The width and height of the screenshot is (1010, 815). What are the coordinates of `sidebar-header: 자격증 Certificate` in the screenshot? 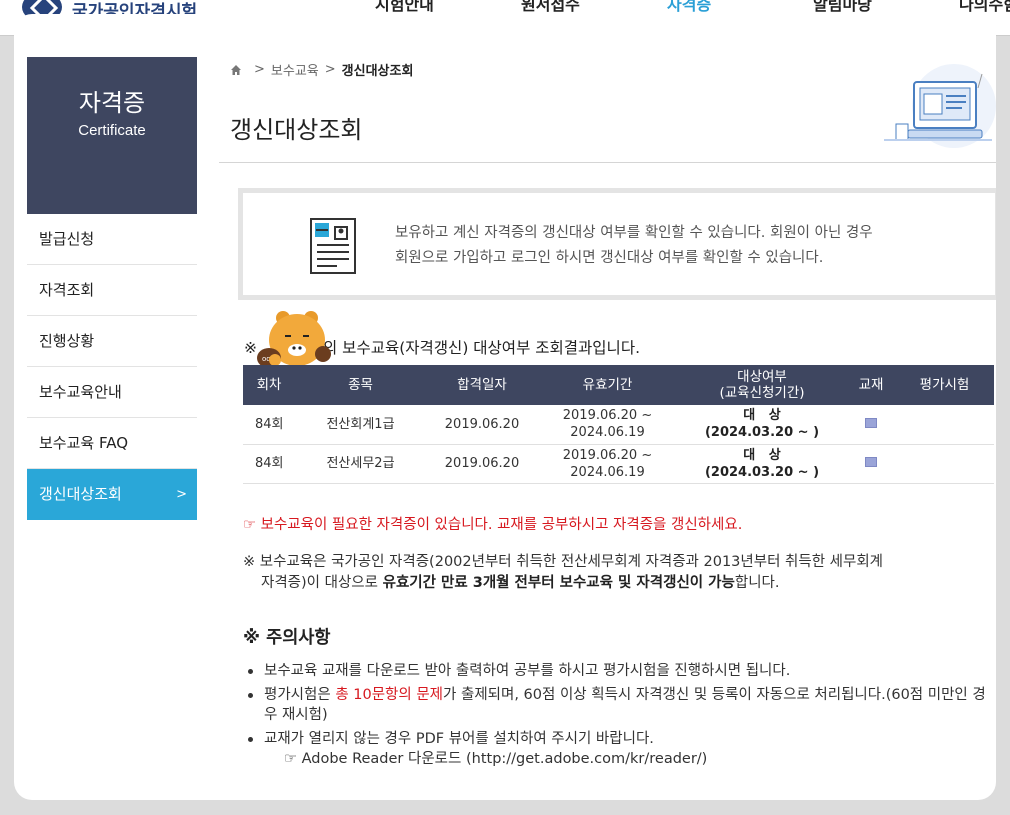 It's located at (112, 135).